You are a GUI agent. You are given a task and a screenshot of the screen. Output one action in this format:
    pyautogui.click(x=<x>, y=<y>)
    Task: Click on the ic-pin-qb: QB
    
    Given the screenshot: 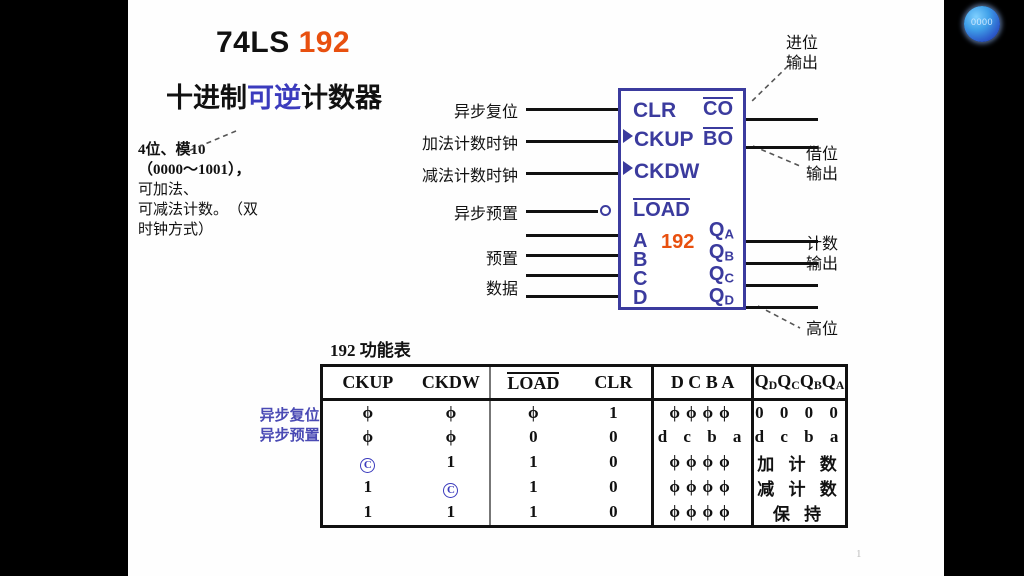 What is the action you would take?
    pyautogui.click(x=721, y=252)
    